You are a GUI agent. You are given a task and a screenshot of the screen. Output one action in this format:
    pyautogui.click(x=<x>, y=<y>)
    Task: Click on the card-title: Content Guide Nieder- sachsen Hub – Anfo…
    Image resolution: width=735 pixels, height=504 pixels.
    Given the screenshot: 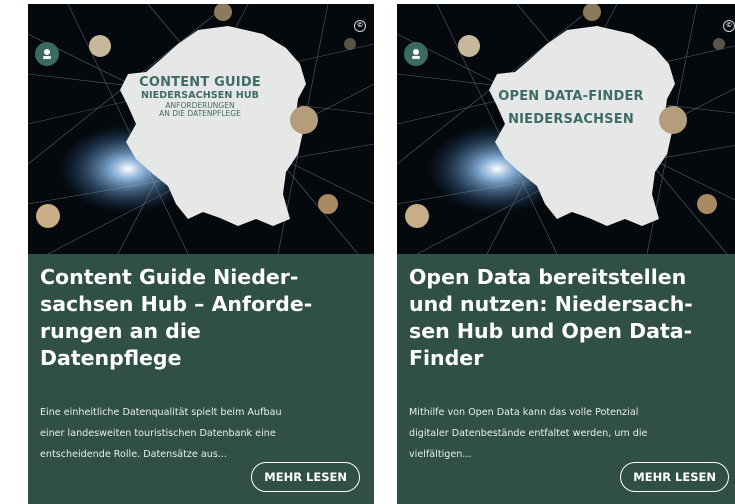 What is the action you would take?
    pyautogui.click(x=205, y=318)
    